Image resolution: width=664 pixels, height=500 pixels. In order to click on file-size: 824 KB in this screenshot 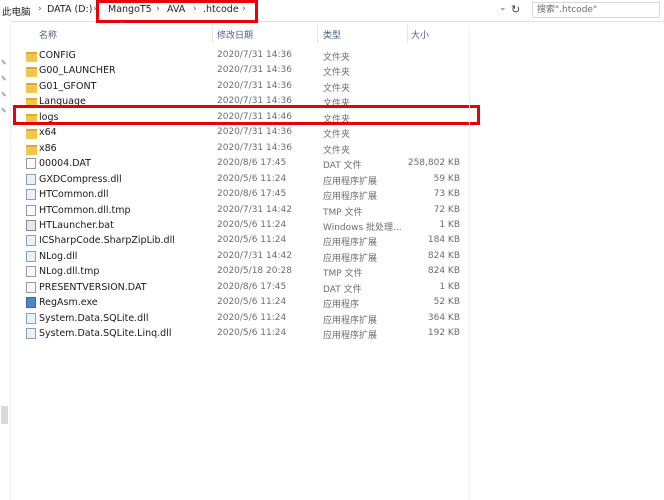, I will do `click(443, 255)`.